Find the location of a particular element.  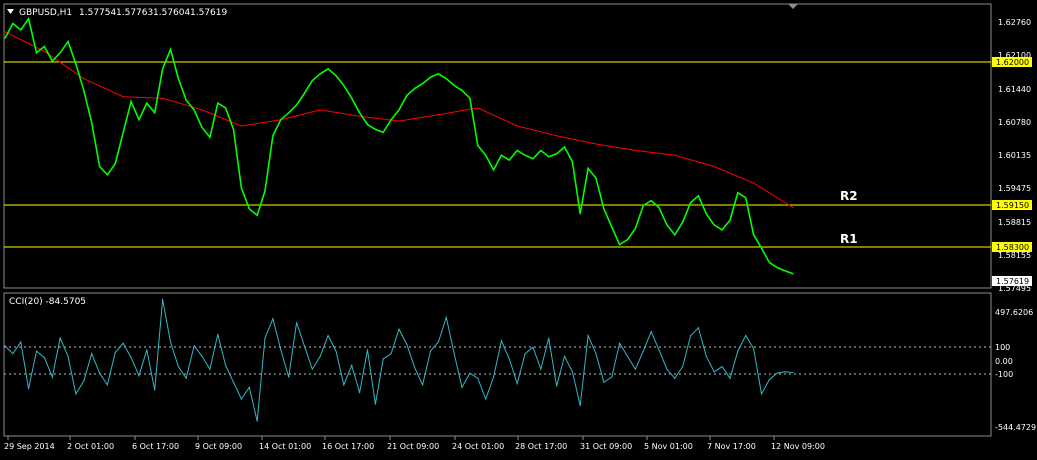

y-tick-label: 100 is located at coordinates (1002, 347).